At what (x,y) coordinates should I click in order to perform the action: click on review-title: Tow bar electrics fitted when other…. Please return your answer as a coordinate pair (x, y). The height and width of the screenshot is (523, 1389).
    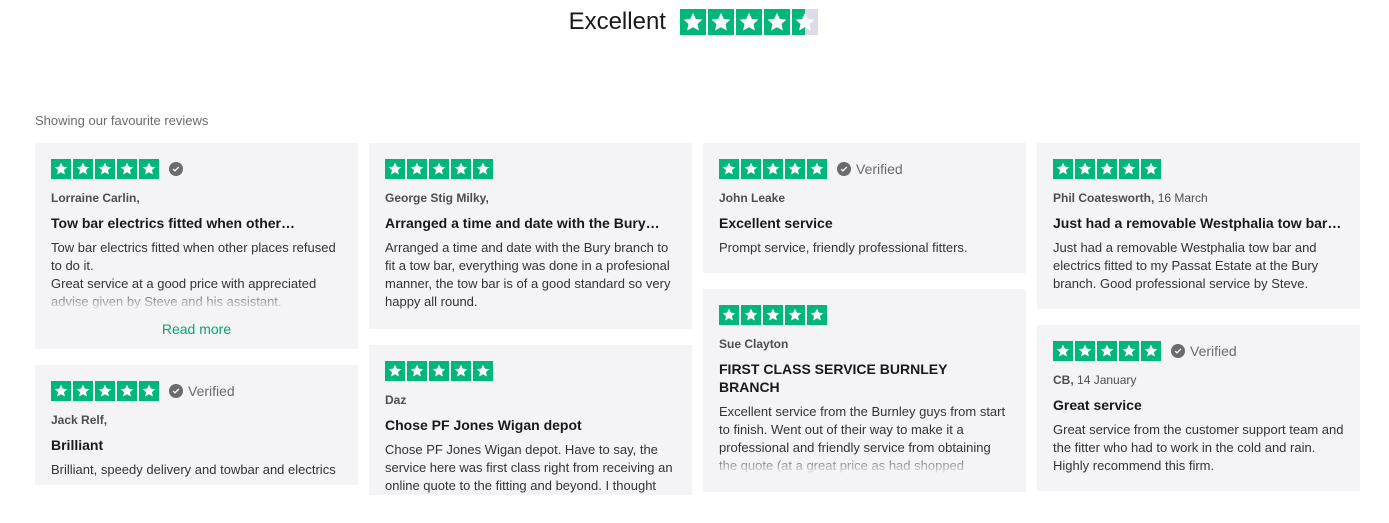
    Looking at the image, I should click on (173, 223).